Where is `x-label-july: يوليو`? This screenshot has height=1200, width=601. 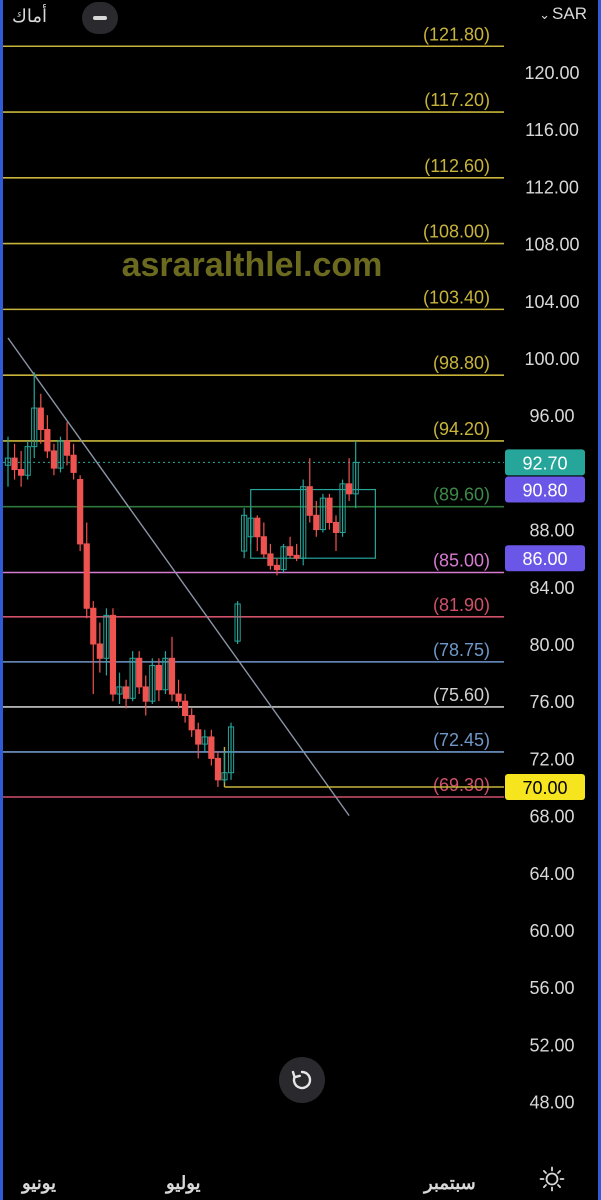 x-label-july: يوليو is located at coordinates (183, 1183).